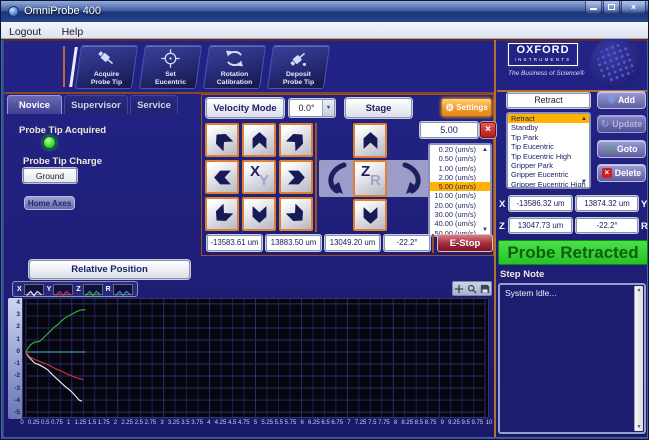  What do you see at coordinates (293, 243) in the screenshot?
I see `y-position-readout: 13883.50 um` at bounding box center [293, 243].